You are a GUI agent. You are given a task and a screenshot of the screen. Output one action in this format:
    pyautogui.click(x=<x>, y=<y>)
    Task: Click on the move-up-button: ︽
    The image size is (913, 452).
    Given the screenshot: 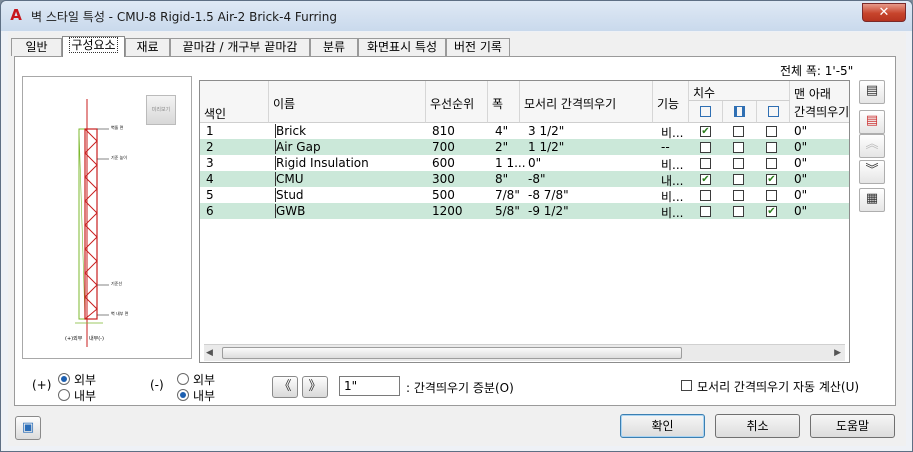 What is the action you would take?
    pyautogui.click(x=872, y=146)
    